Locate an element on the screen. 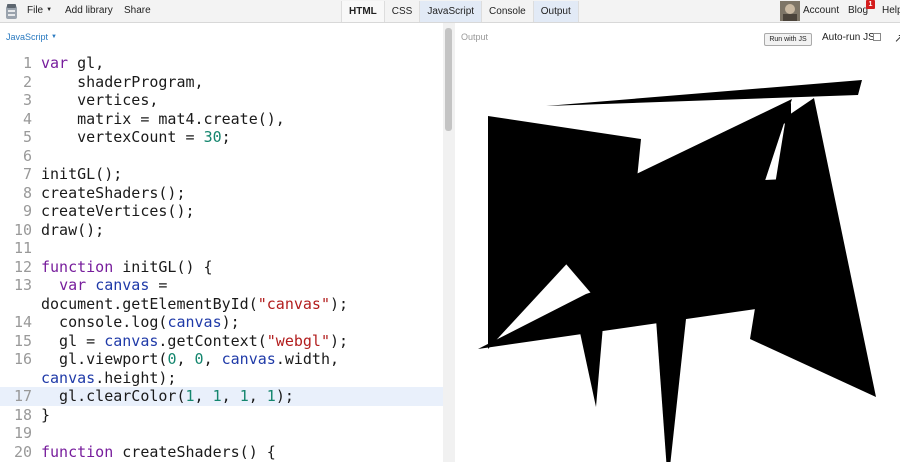 The height and width of the screenshot is (462, 900). code-text: shaderProgram, is located at coordinates (122, 82).